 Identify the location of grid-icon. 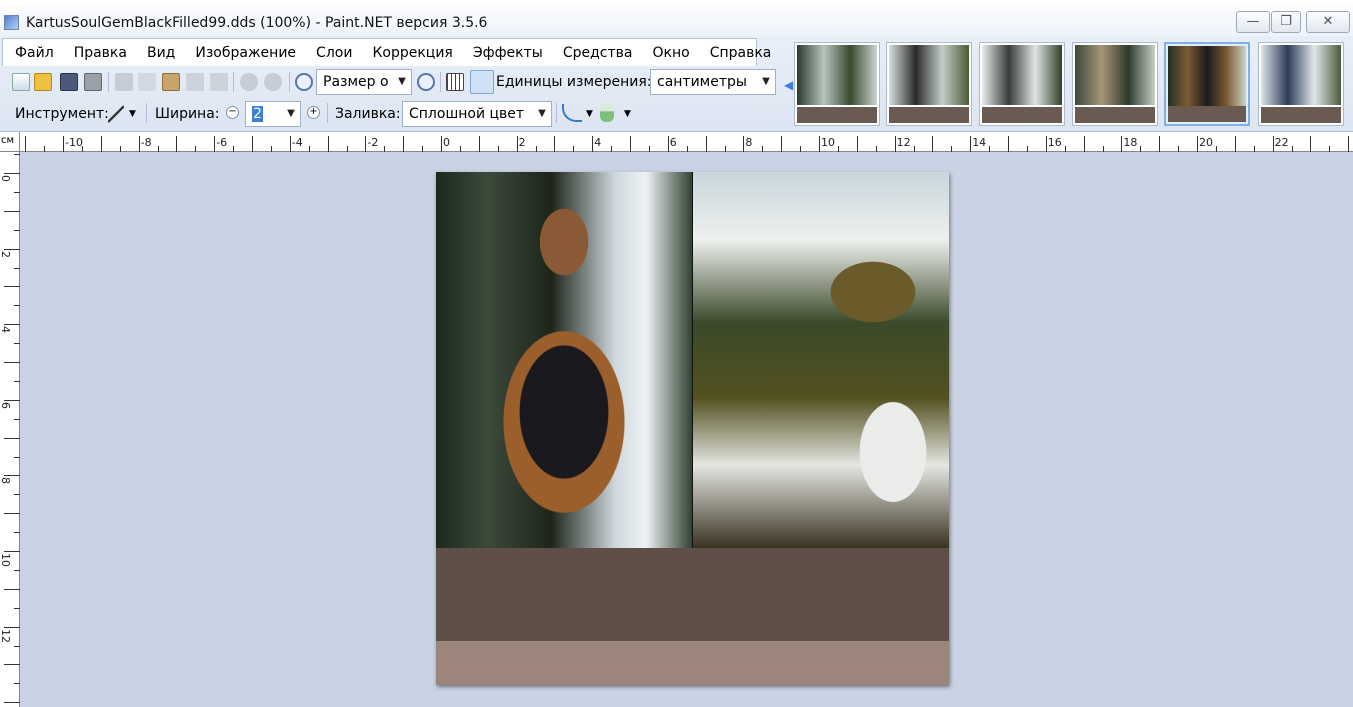
(455, 82).